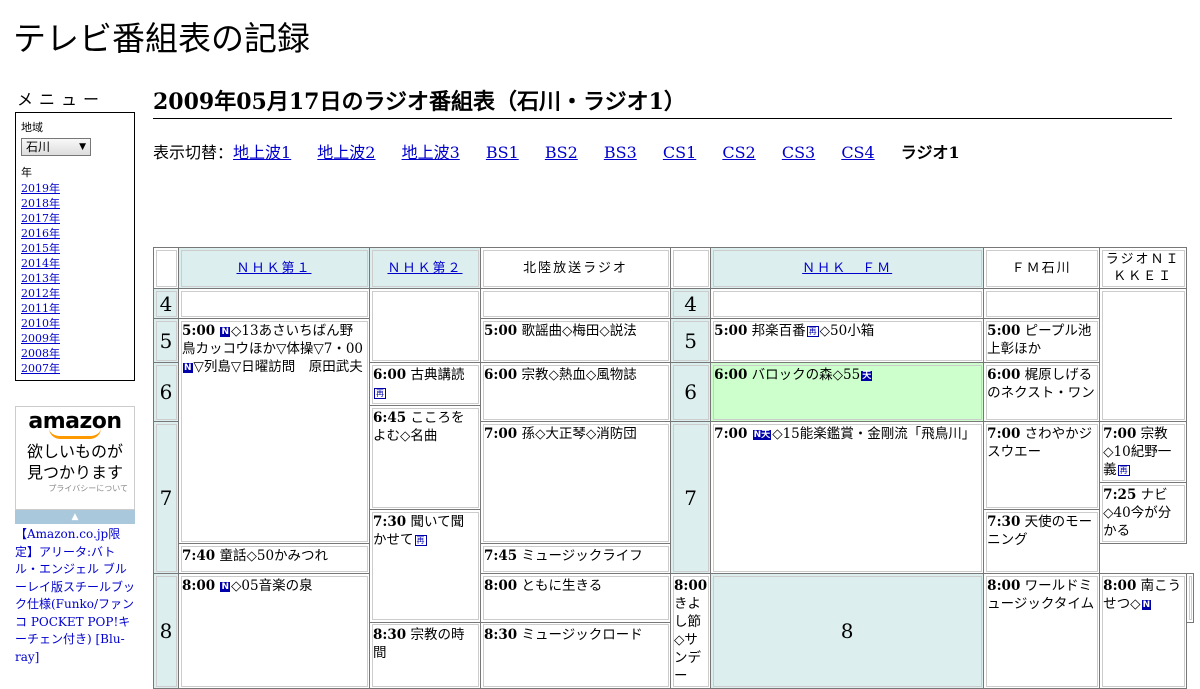  Describe the element at coordinates (77, 308) in the screenshot. I see `year-link-2011: 2011年` at that location.